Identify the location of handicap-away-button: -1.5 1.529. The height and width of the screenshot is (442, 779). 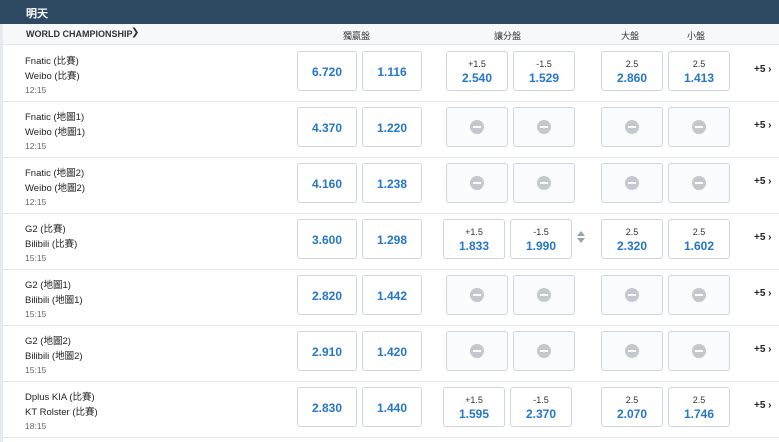
(544, 71).